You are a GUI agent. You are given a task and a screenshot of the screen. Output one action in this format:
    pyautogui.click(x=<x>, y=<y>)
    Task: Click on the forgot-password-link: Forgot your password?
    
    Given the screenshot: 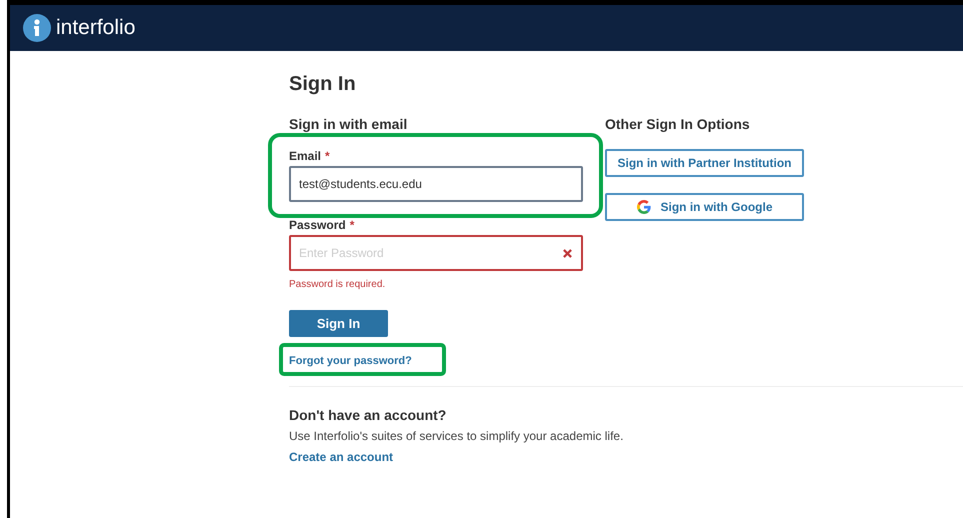 What is the action you would take?
    pyautogui.click(x=350, y=361)
    